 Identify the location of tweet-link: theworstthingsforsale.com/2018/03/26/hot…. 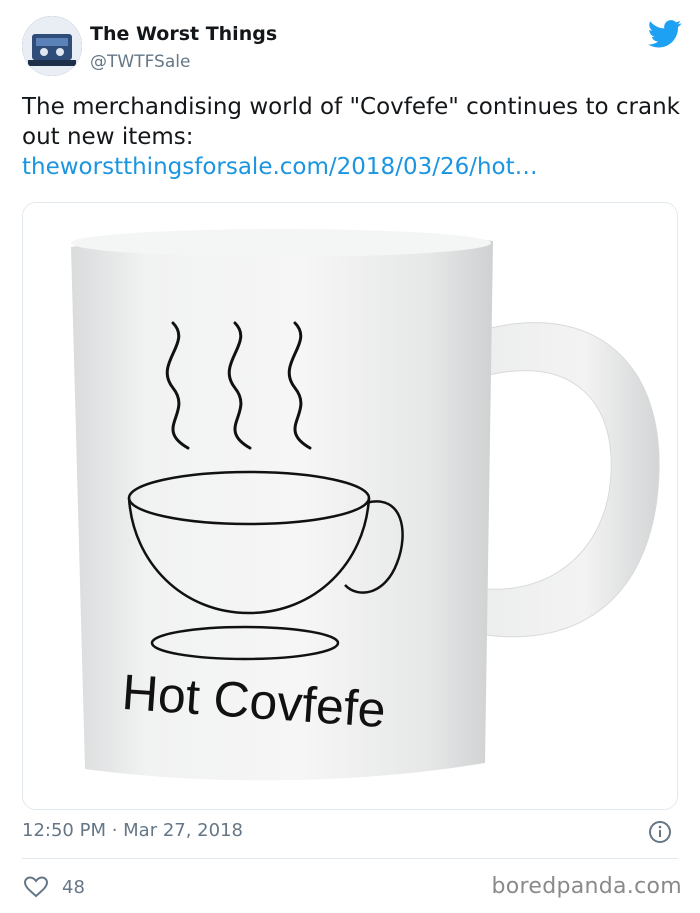
(352, 167).